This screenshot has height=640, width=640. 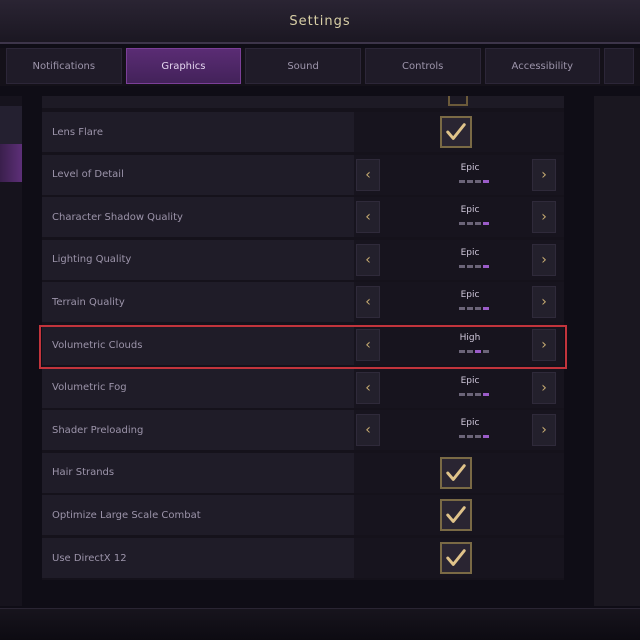 What do you see at coordinates (11, 163) in the screenshot?
I see `category-button-active` at bounding box center [11, 163].